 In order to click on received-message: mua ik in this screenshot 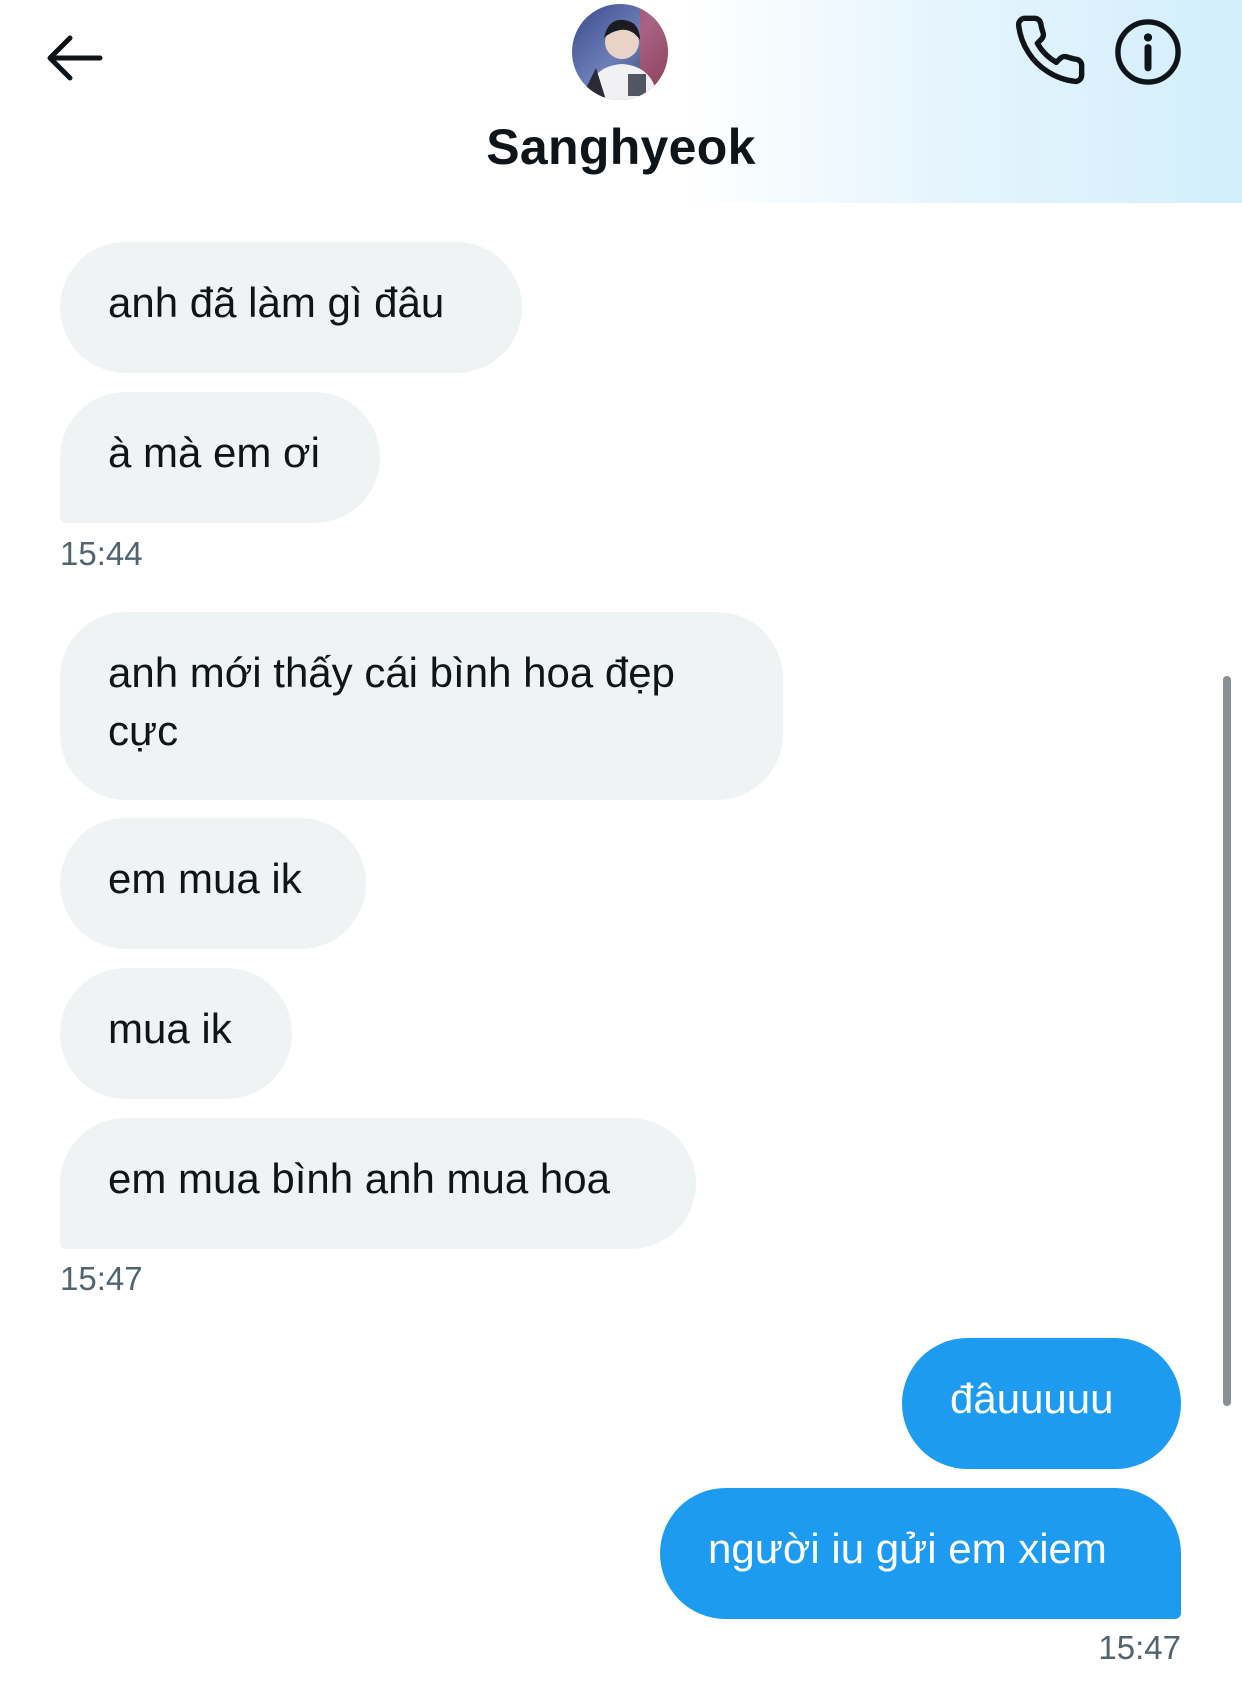, I will do `click(176, 1033)`.